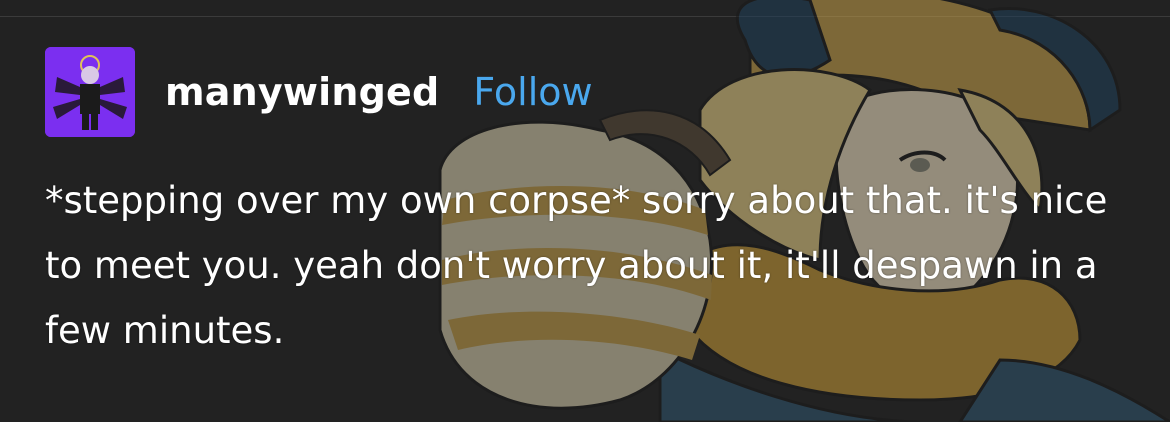 The width and height of the screenshot is (1170, 422). I want to click on follow-button: Follow, so click(532, 92).